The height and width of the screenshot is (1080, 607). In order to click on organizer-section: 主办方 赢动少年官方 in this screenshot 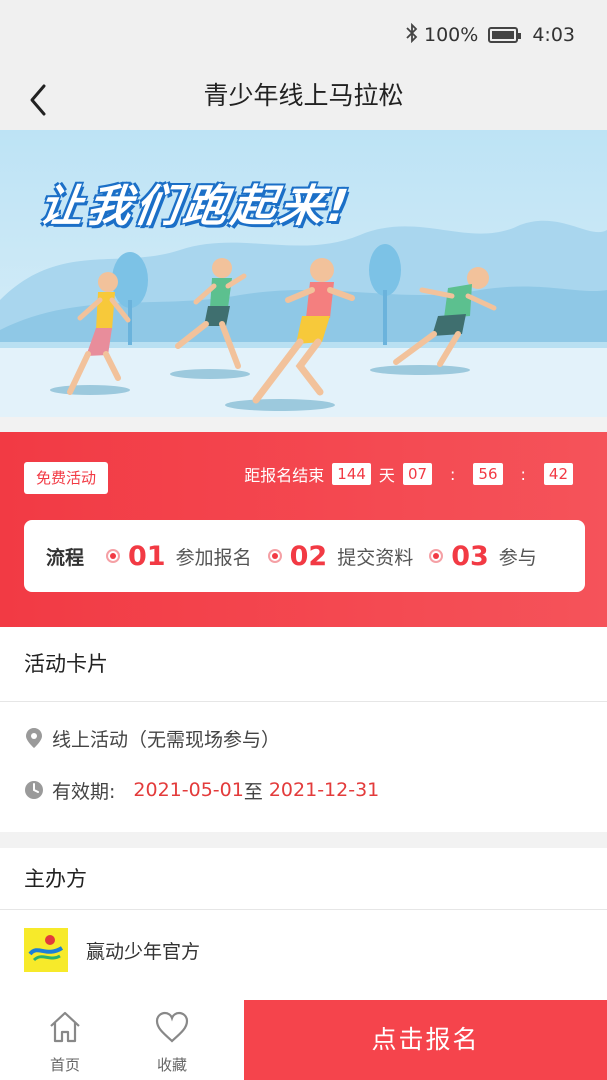, I will do `click(303, 924)`.